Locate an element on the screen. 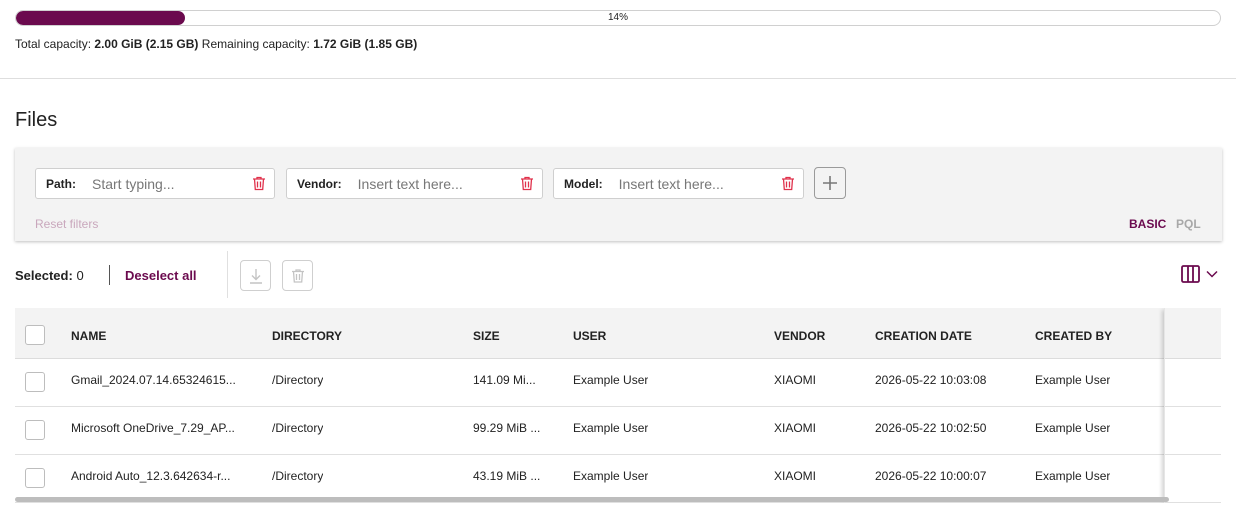  section-divider is located at coordinates (618, 78).